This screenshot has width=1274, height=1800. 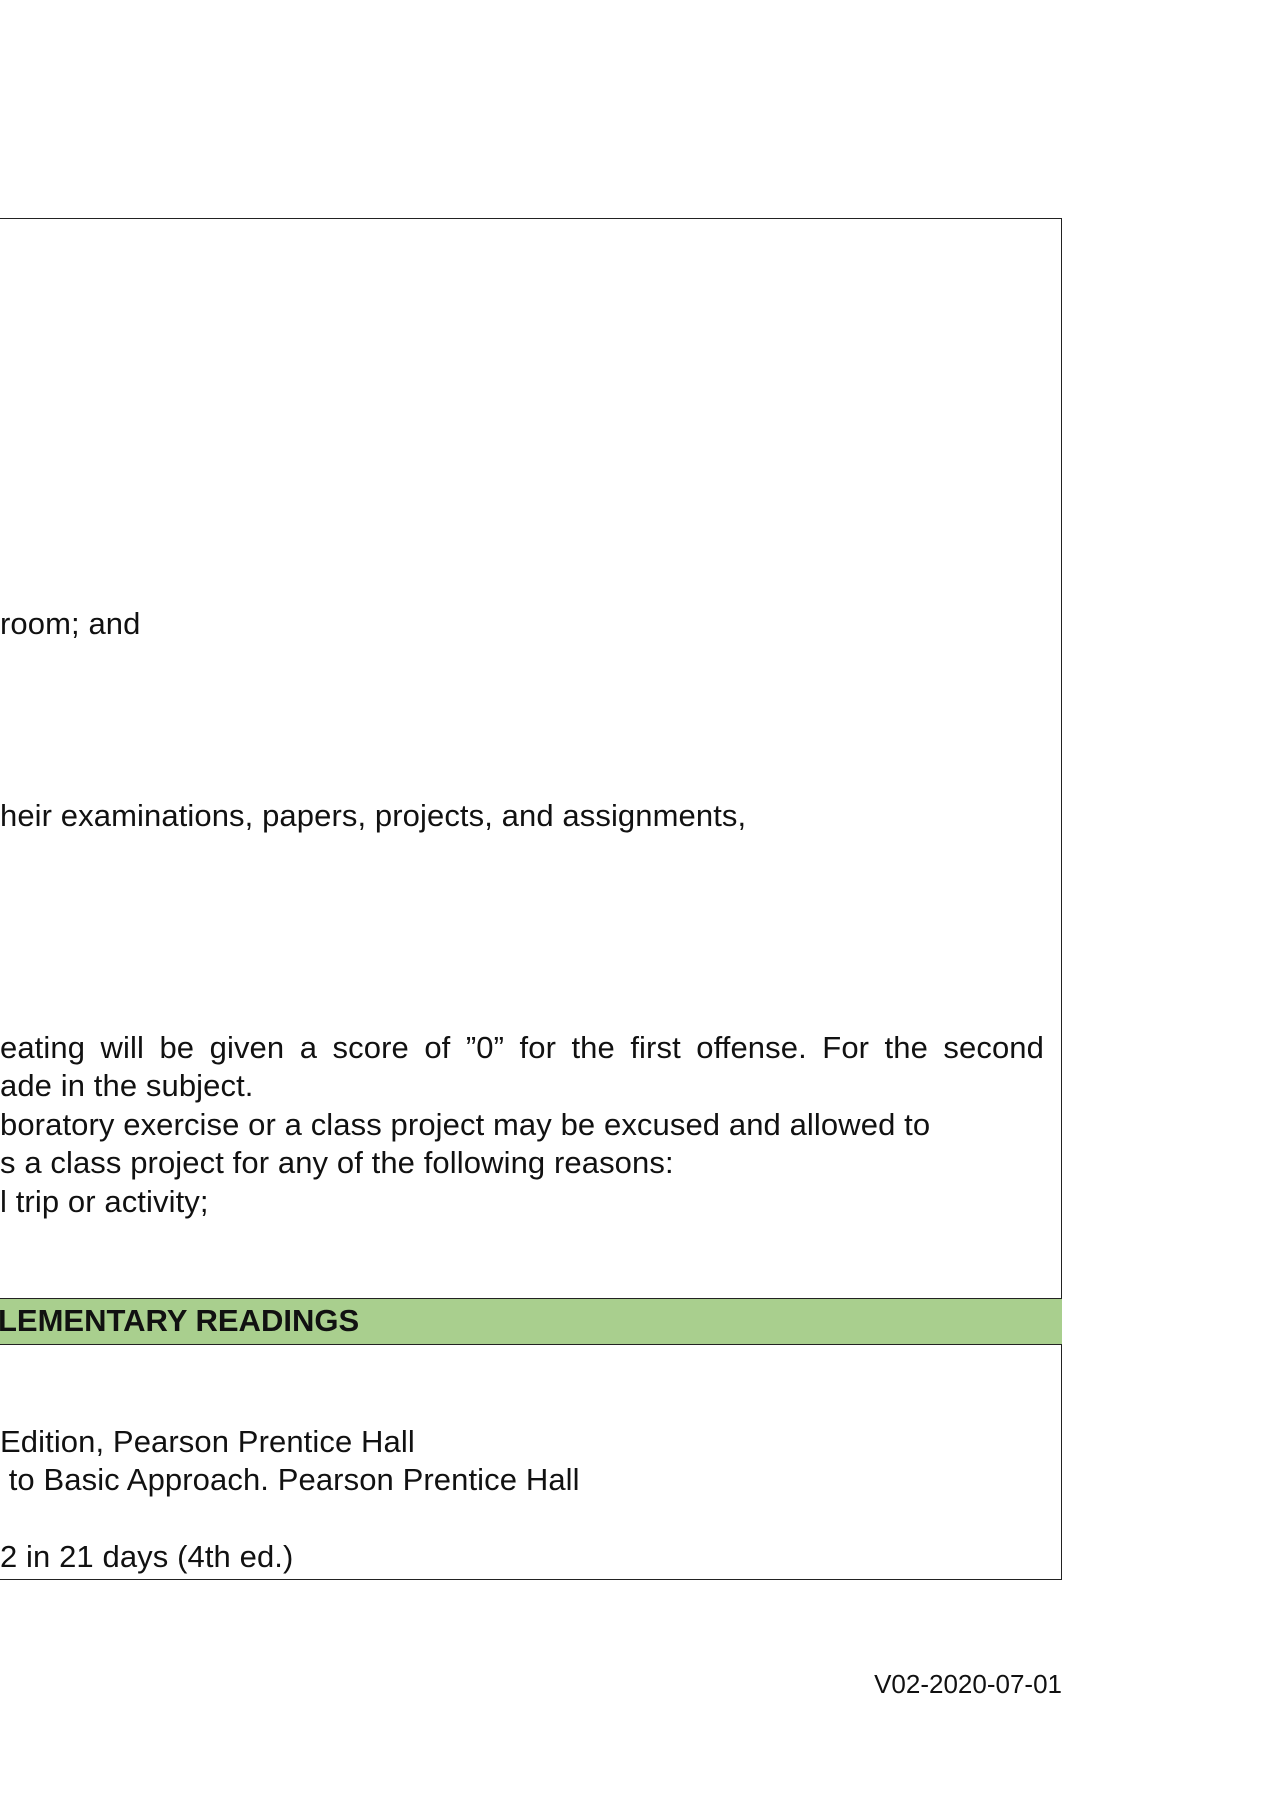 What do you see at coordinates (290, 1479) in the screenshot?
I see `reading-entry: to Basic Approach. Pearson Prentice Hall` at bounding box center [290, 1479].